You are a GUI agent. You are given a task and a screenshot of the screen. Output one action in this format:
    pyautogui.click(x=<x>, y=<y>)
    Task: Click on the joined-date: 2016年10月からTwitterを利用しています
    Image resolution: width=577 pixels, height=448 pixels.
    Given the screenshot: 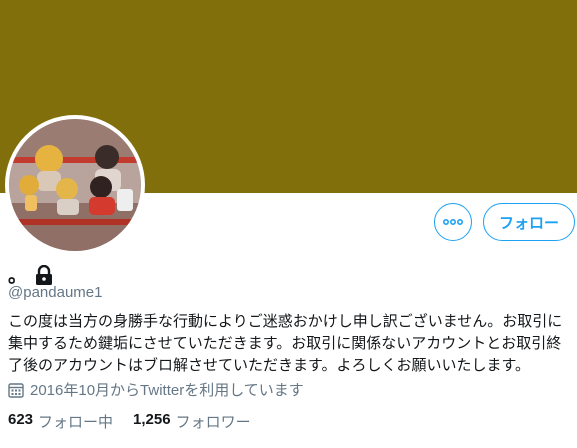 What is the action you would take?
    pyautogui.click(x=156, y=389)
    